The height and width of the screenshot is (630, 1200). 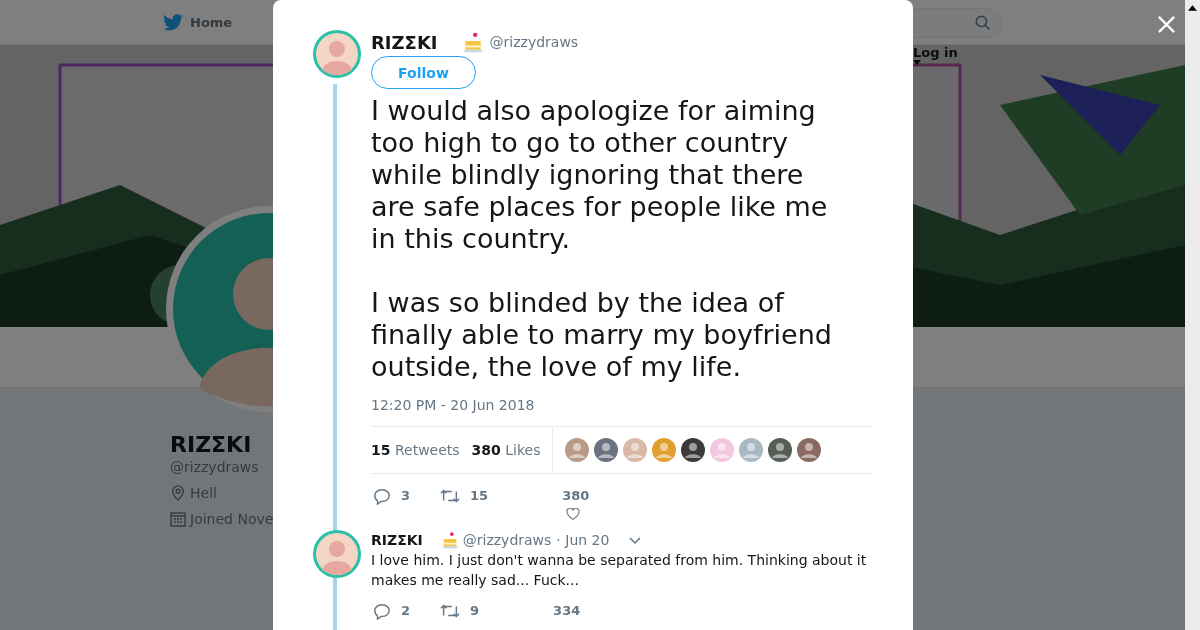 What do you see at coordinates (215, 467) in the screenshot?
I see `profile-handle: @rizzydraws` at bounding box center [215, 467].